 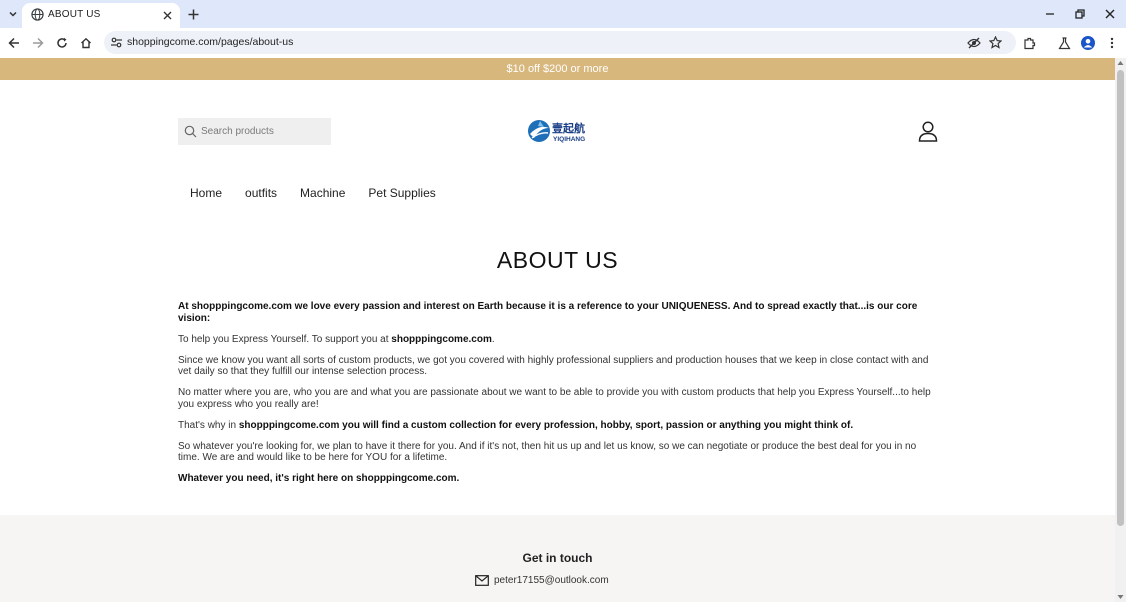 What do you see at coordinates (190, 131) in the screenshot?
I see `search-icon` at bounding box center [190, 131].